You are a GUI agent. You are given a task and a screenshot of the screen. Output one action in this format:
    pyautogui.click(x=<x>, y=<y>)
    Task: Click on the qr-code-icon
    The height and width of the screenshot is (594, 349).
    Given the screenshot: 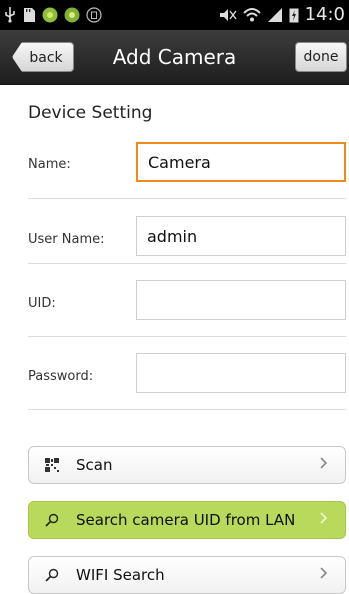 What is the action you would take?
    pyautogui.click(x=52, y=465)
    